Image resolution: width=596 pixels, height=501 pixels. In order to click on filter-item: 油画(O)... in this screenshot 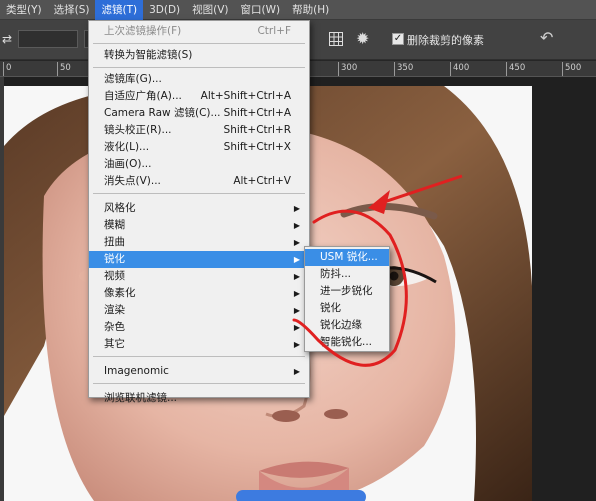, I will do `click(199, 164)`.